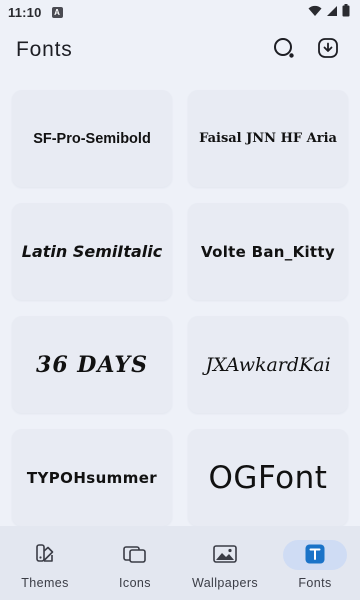 This screenshot has height=600, width=360. What do you see at coordinates (25, 12) in the screenshot?
I see `status-time: 11:10` at bounding box center [25, 12].